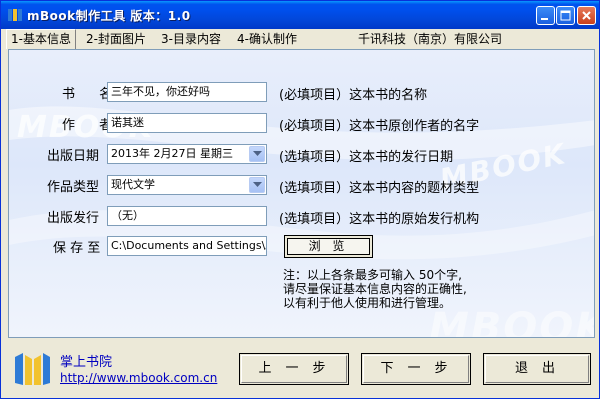 Image resolution: width=600 pixels, height=399 pixels. I want to click on tab-confirm: 4-确认制作, so click(267, 39).